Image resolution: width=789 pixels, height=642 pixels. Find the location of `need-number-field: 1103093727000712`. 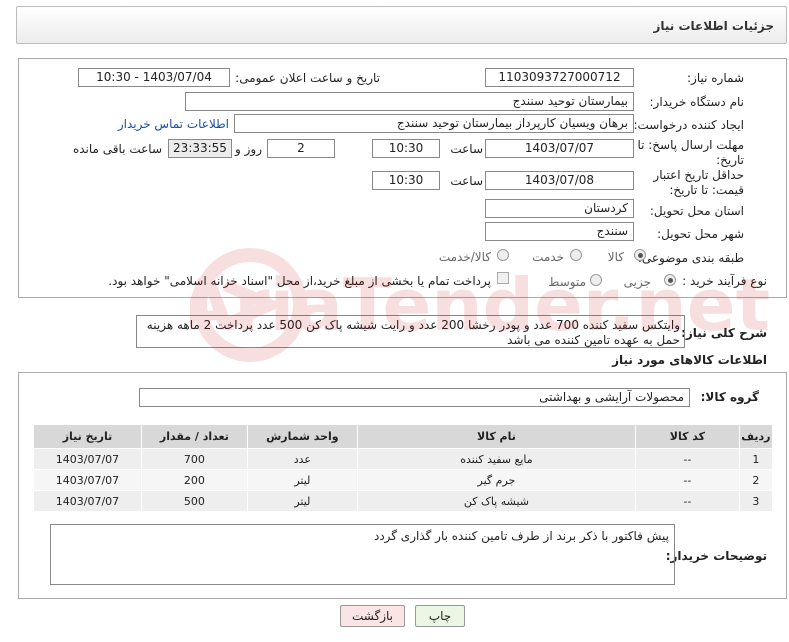

need-number-field: 1103093727000712 is located at coordinates (559, 77).